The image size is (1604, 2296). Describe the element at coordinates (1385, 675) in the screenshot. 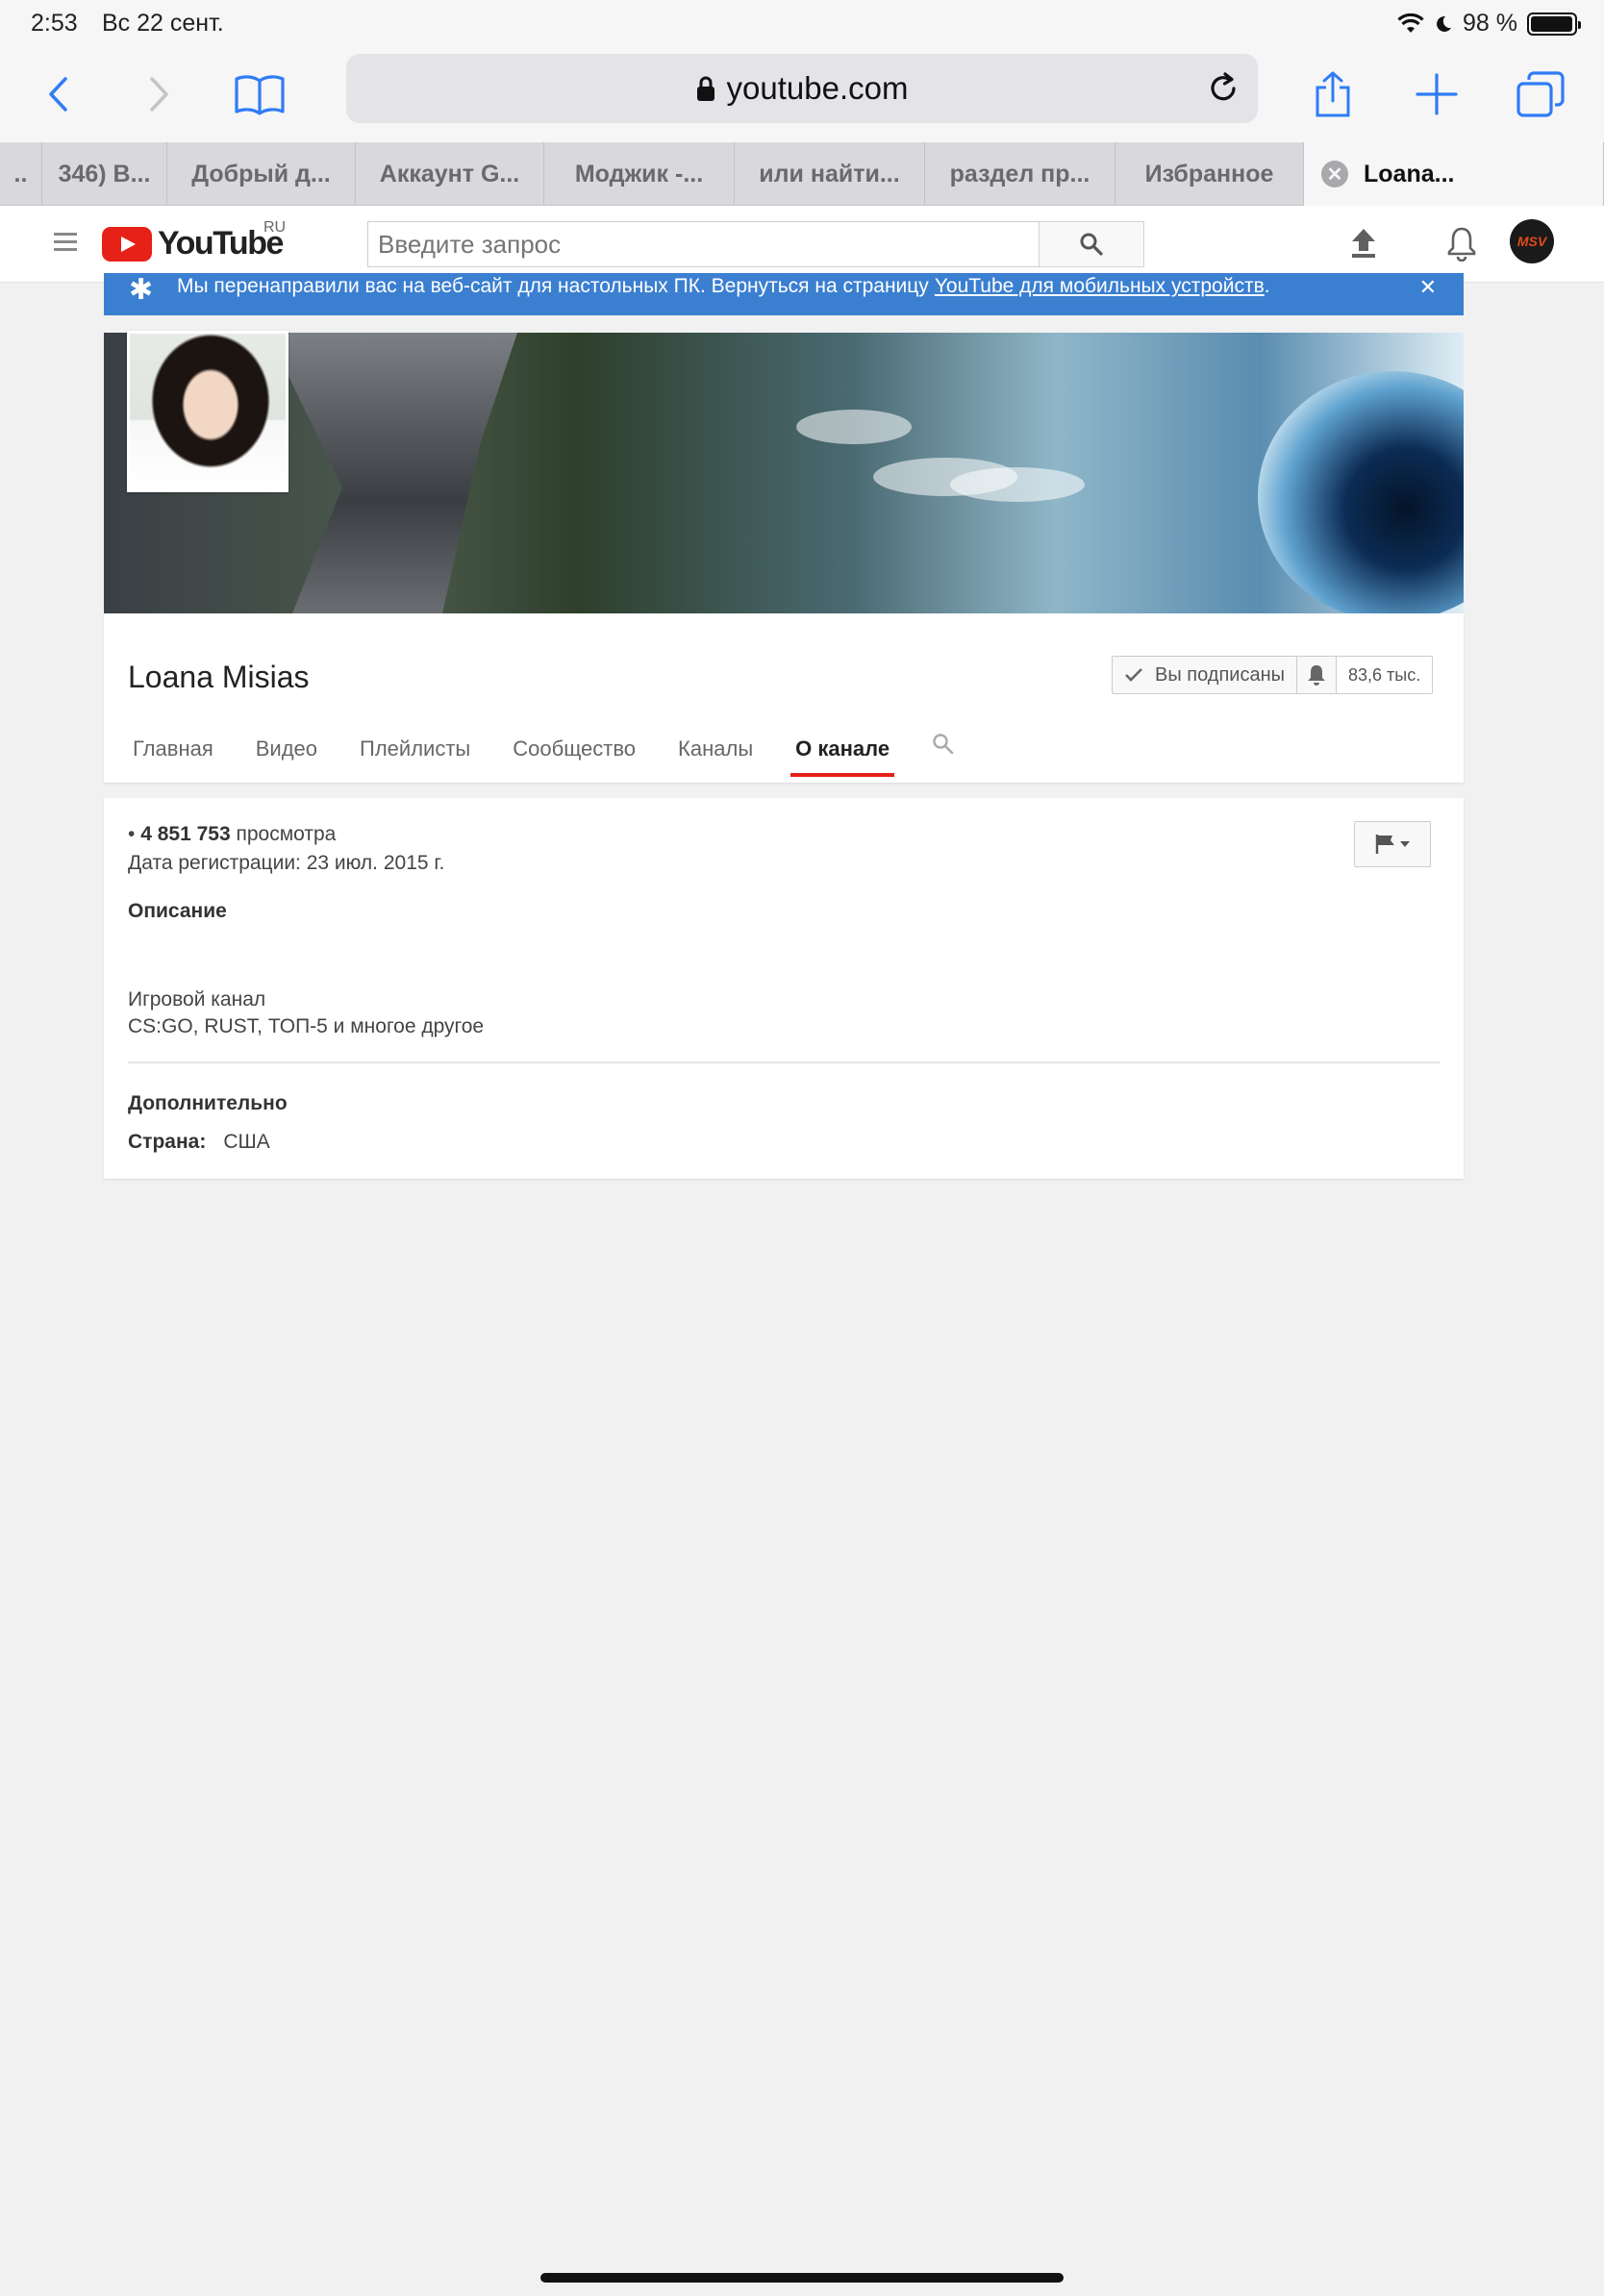

I see `subscriber-count: 83,6 тыс.` at that location.